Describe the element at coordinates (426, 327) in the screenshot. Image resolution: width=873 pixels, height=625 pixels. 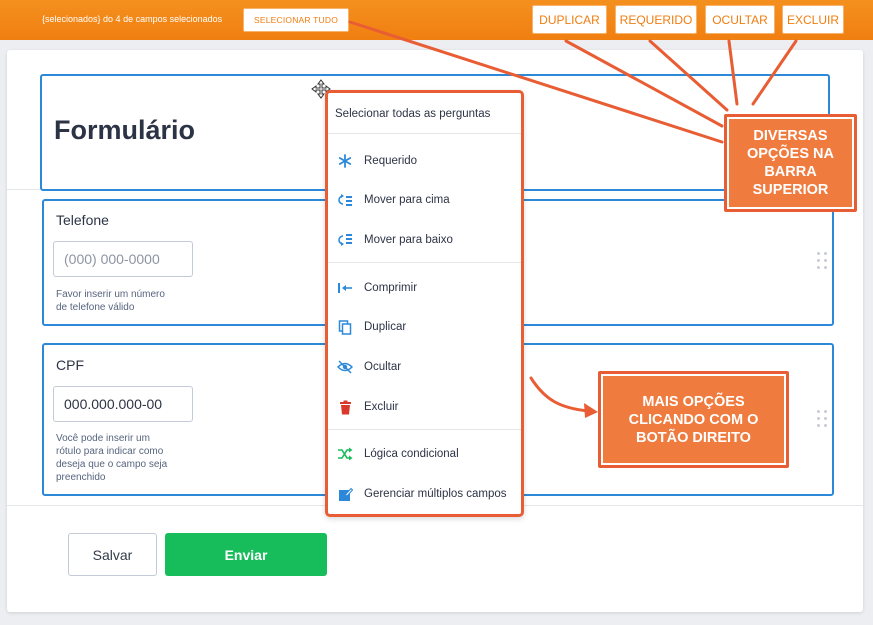
I see `menu-item-duplicate: Duplicar` at that location.